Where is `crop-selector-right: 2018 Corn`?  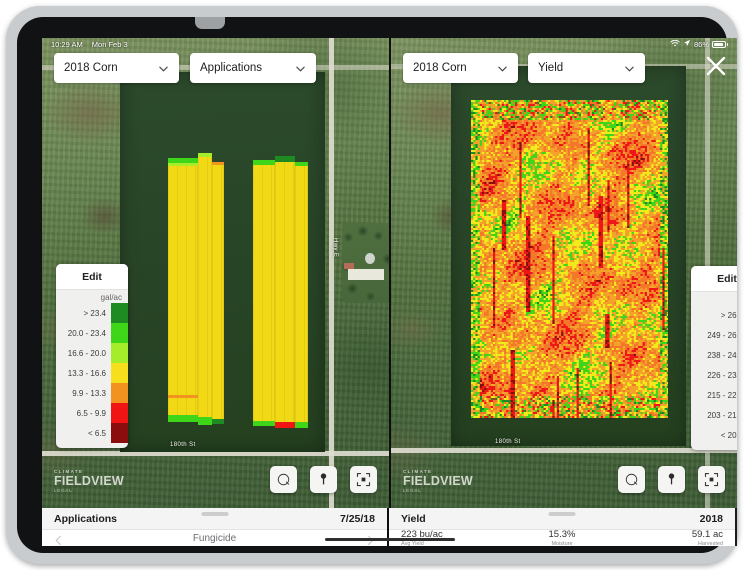 crop-selector-right: 2018 Corn is located at coordinates (460, 68).